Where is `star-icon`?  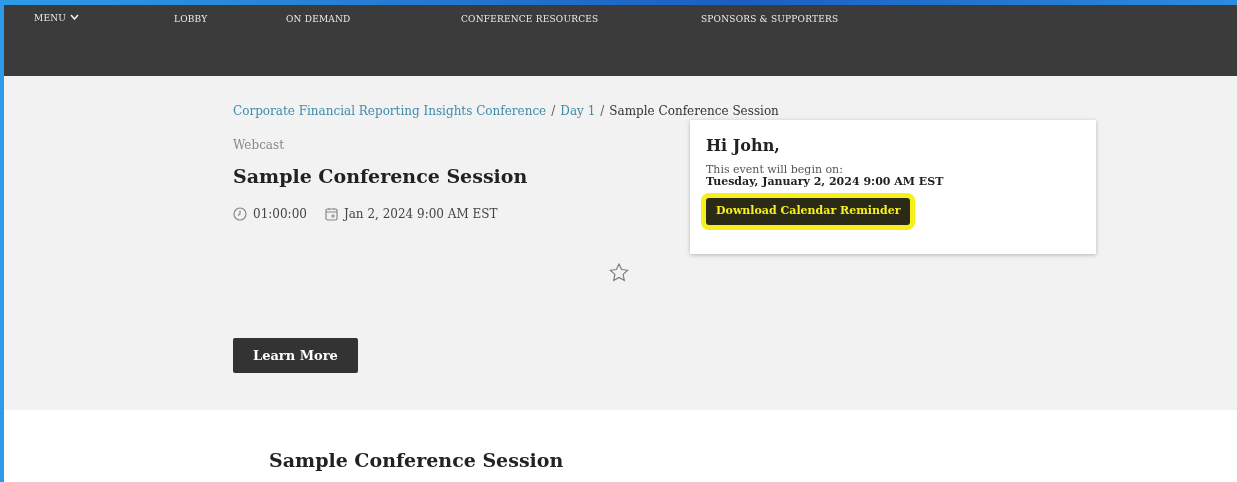
star-icon is located at coordinates (619, 272).